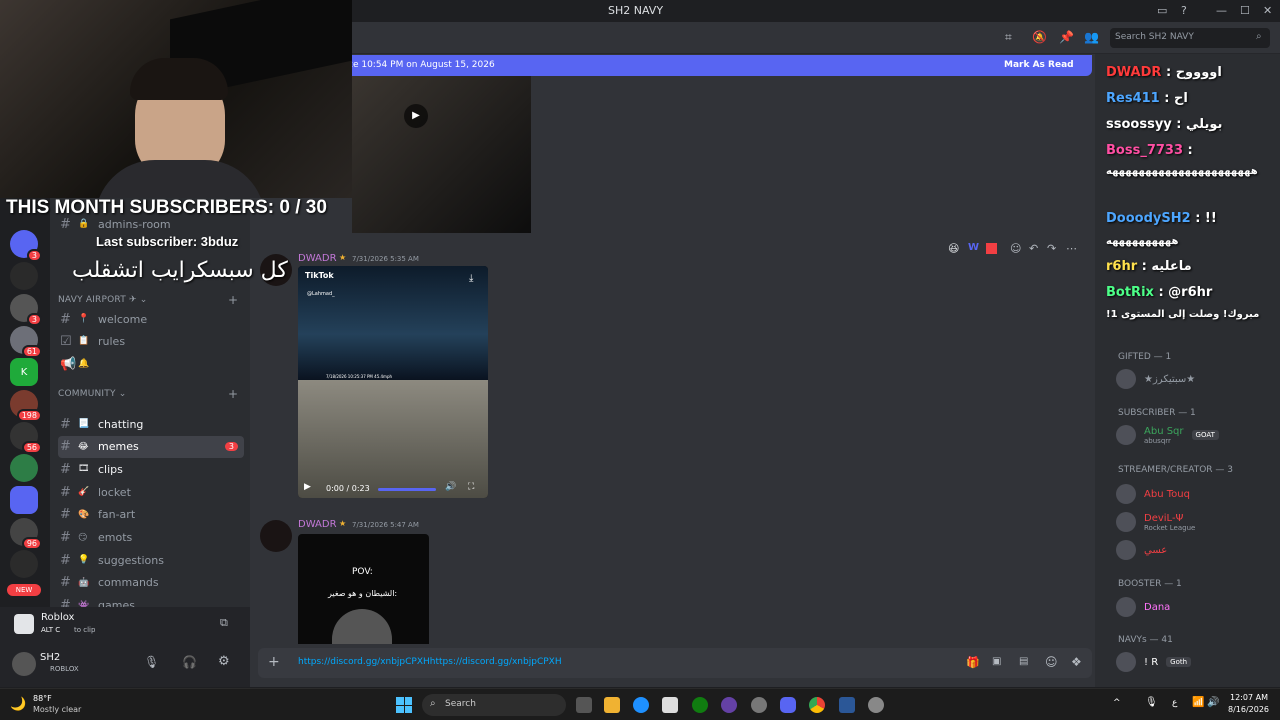 Image resolution: width=1280 pixels, height=720 pixels. Describe the element at coordinates (1071, 248) in the screenshot. I see `more-options-icon: ⋯` at that location.